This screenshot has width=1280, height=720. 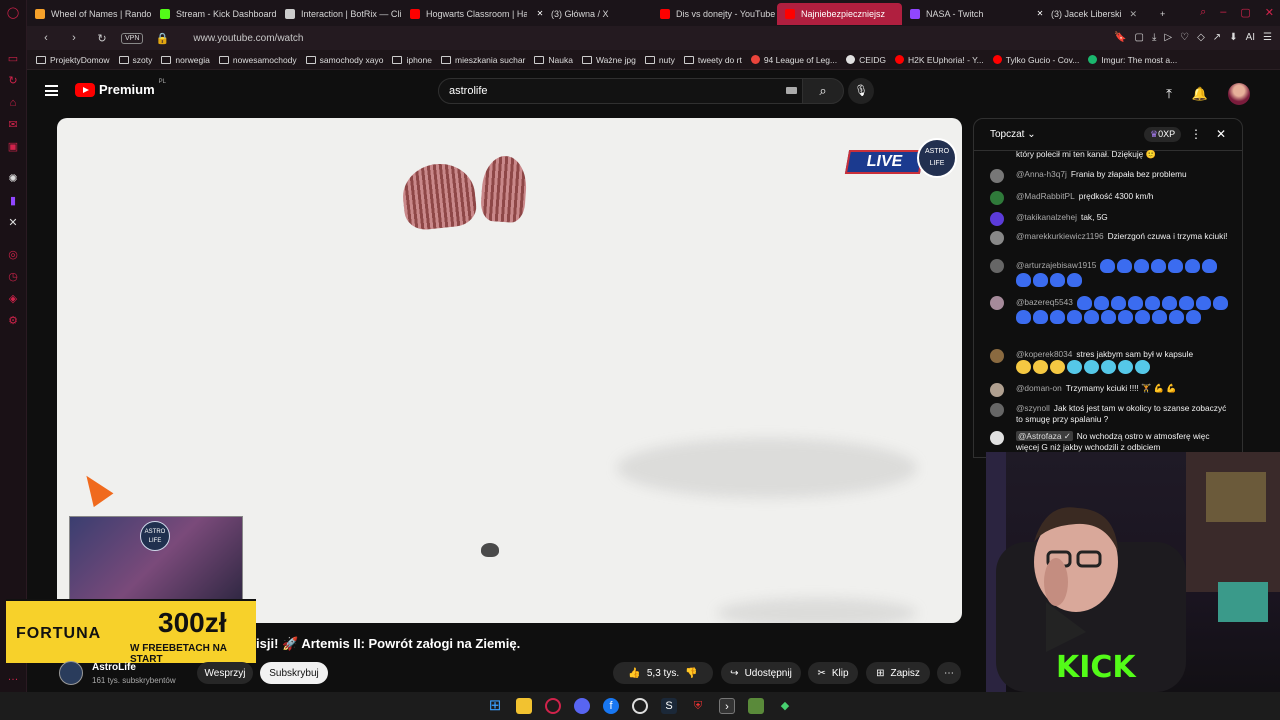 I want to click on download-icon: ⤓, so click(x=1154, y=37).